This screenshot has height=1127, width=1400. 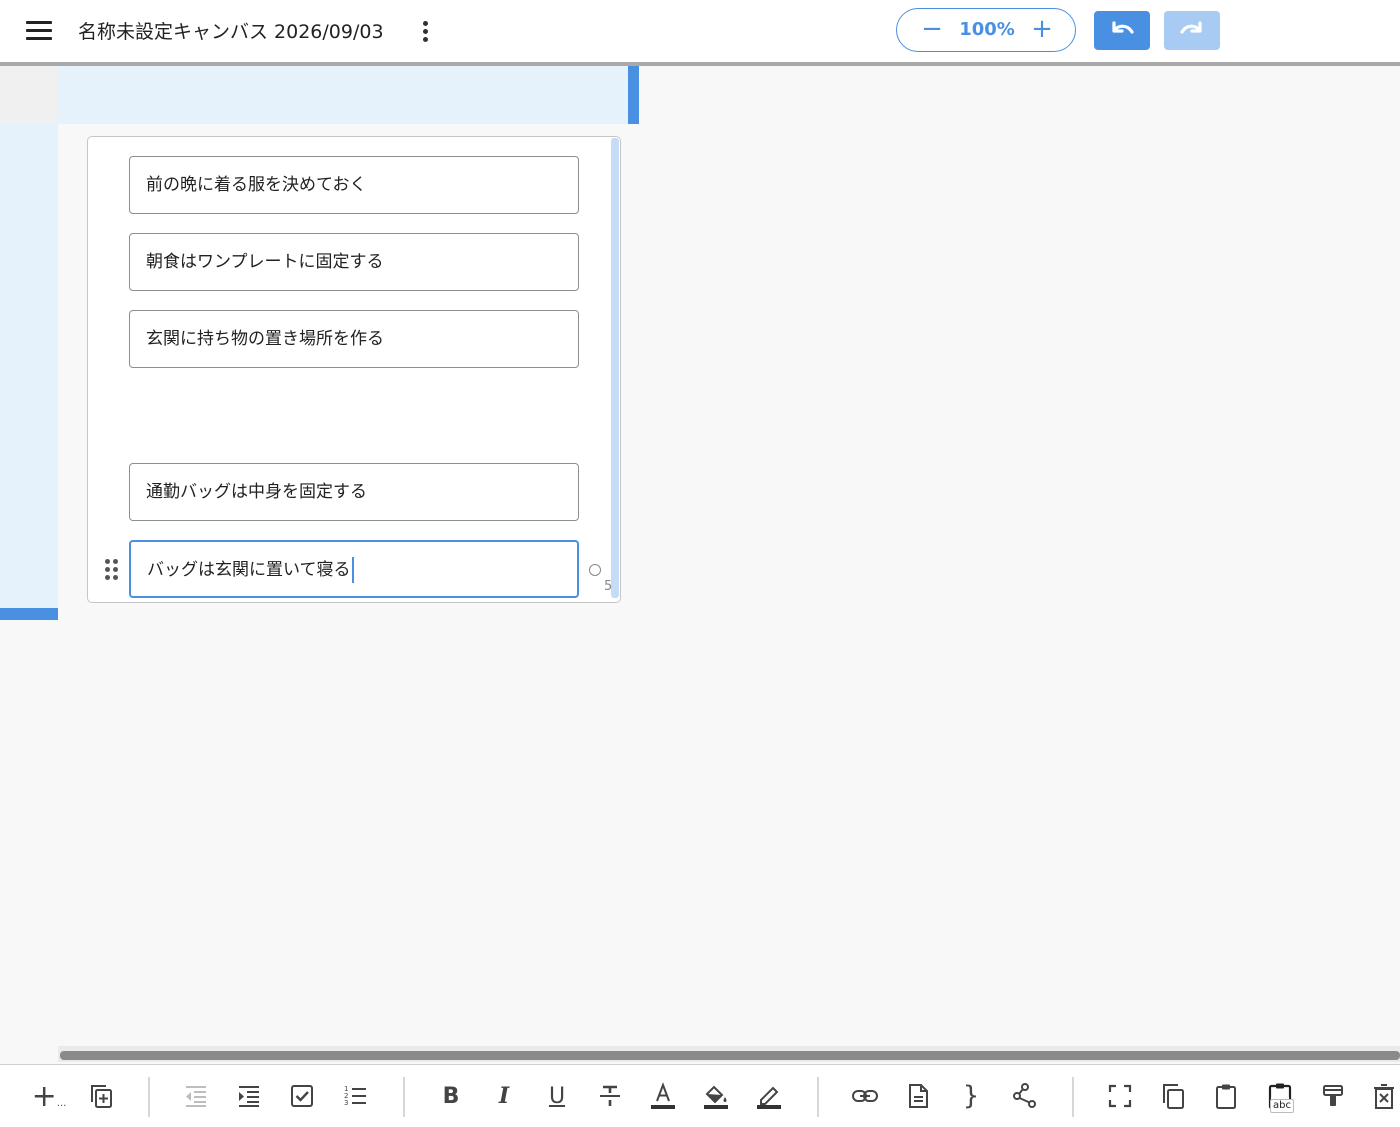 What do you see at coordinates (932, 30) in the screenshot?
I see `zoom-out-button: −` at bounding box center [932, 30].